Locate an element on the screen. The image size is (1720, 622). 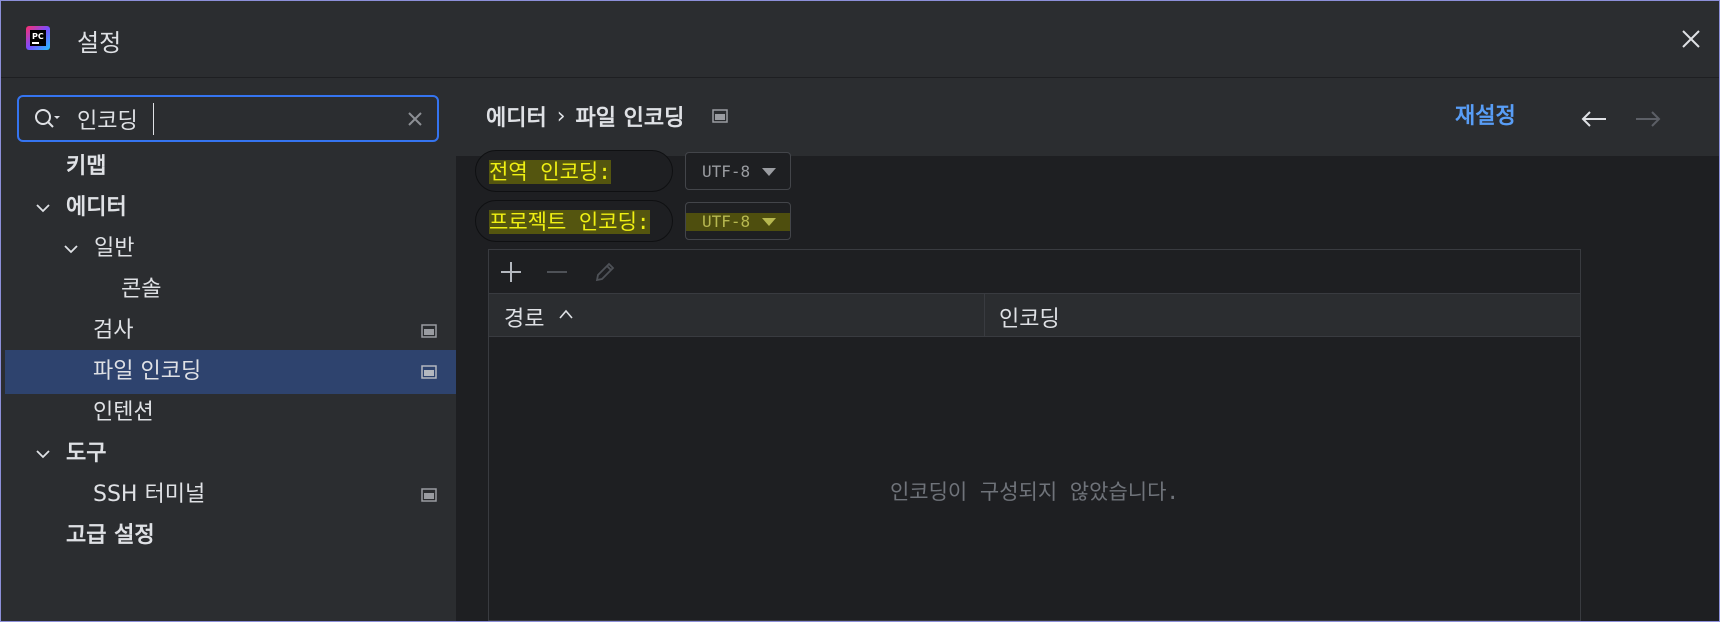
project-encoding-select: UTF-8 is located at coordinates (738, 221).